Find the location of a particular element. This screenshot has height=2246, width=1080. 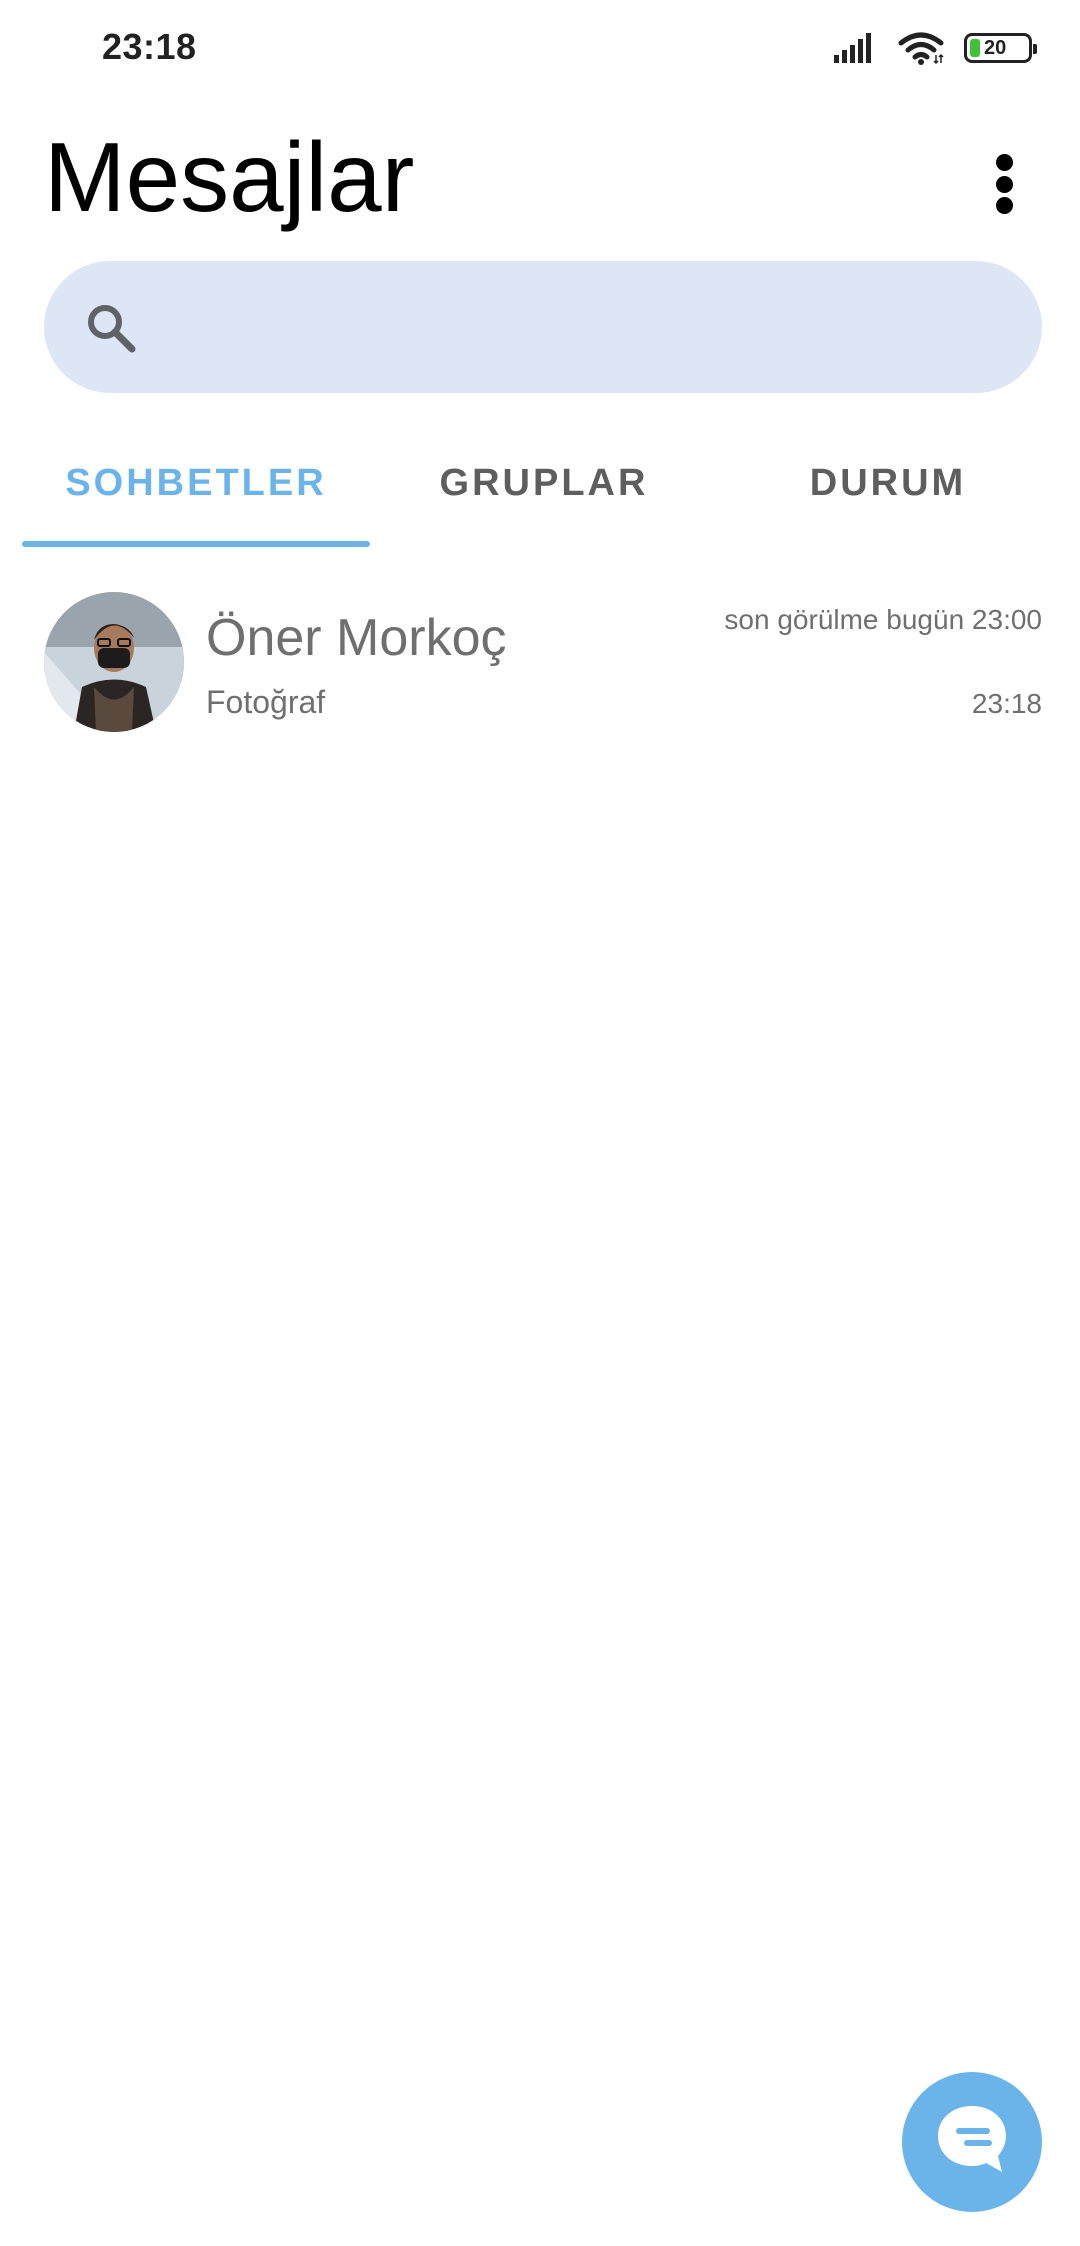

status-icons: 20 is located at coordinates (935, 48).